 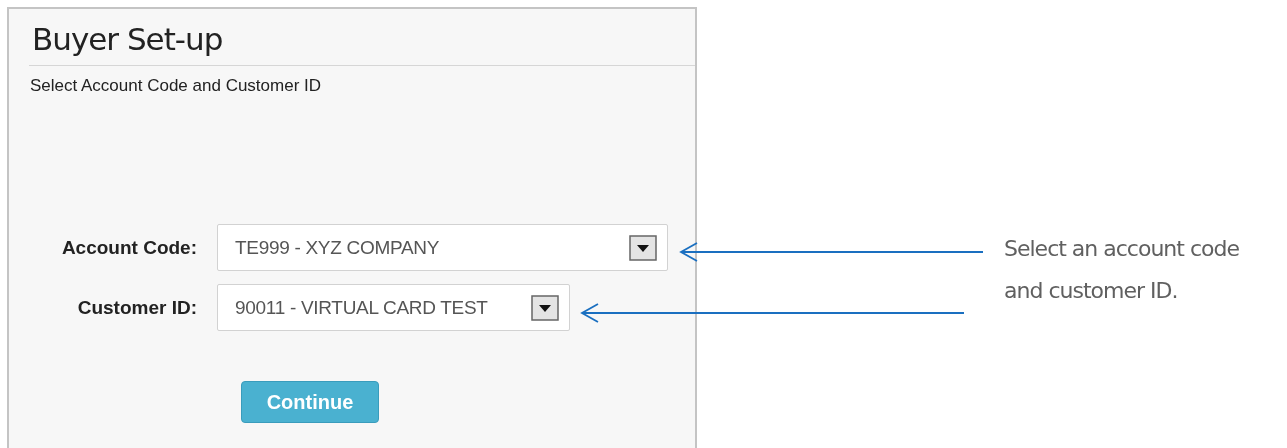 I want to click on dropdown-field: TE999 - XYZ COMPANY, so click(x=442, y=247).